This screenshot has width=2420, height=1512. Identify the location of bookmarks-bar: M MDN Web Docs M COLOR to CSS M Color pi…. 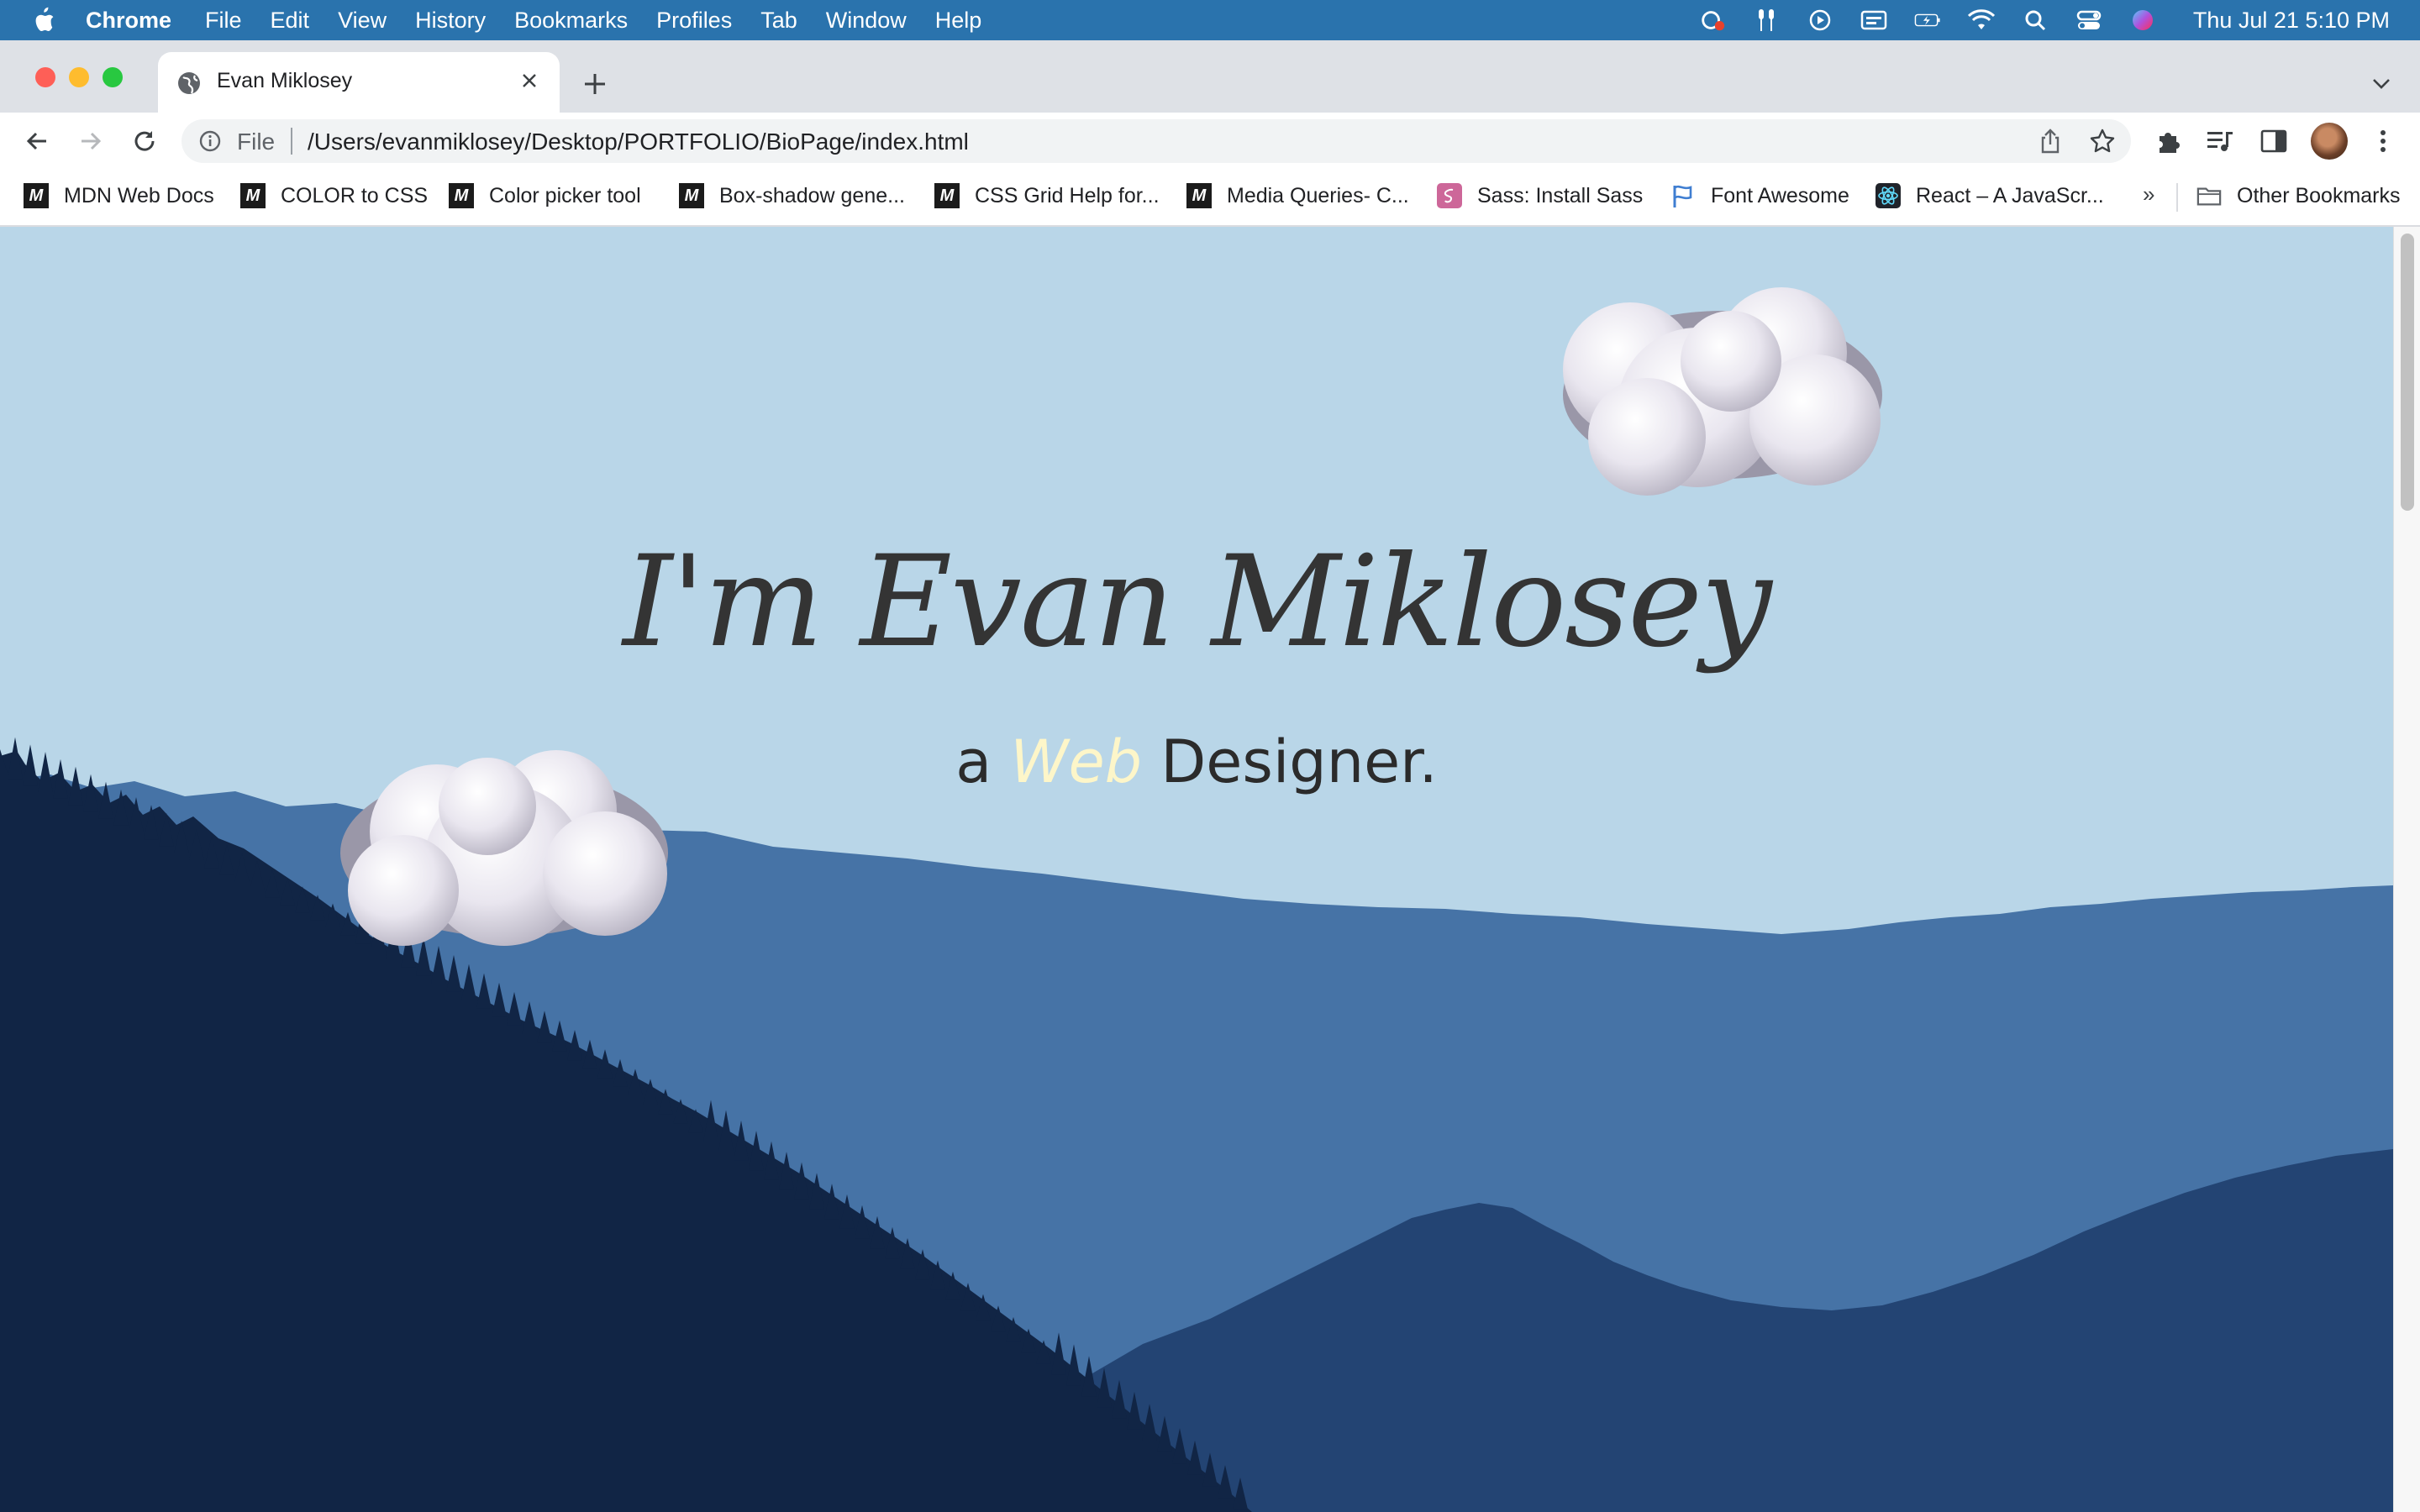
(1210, 198).